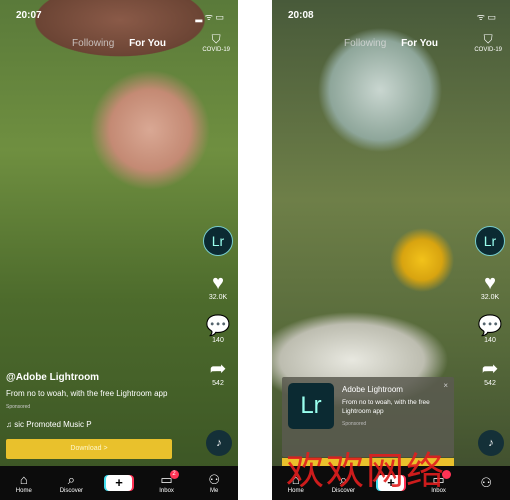 Image resolution: width=510 pixels, height=500 pixels. I want to click on nav-label: Me, so click(214, 491).